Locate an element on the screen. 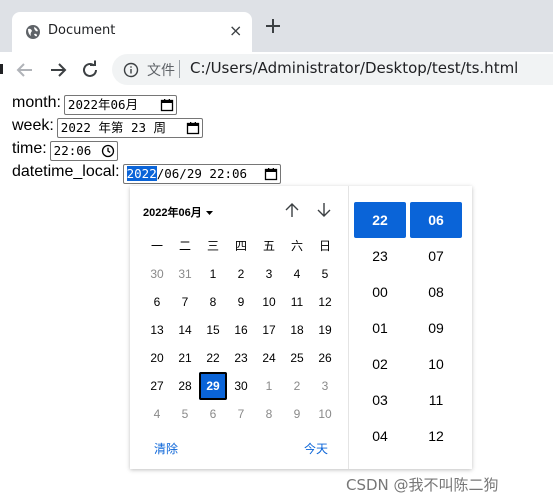 The height and width of the screenshot is (502, 553). hour-option: 00 is located at coordinates (380, 292).